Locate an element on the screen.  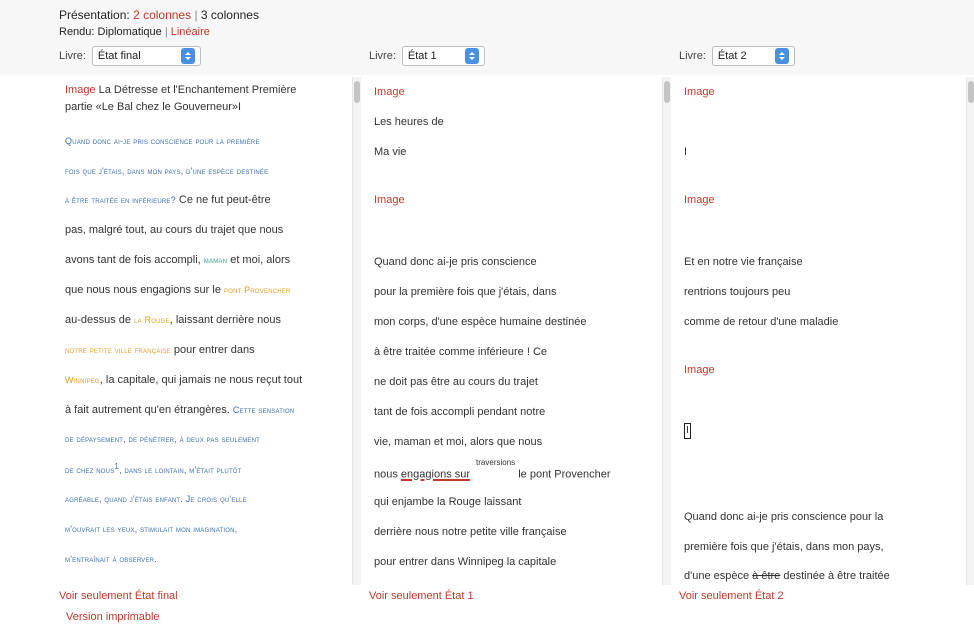
text-span: et moi, alors is located at coordinates (259, 260).